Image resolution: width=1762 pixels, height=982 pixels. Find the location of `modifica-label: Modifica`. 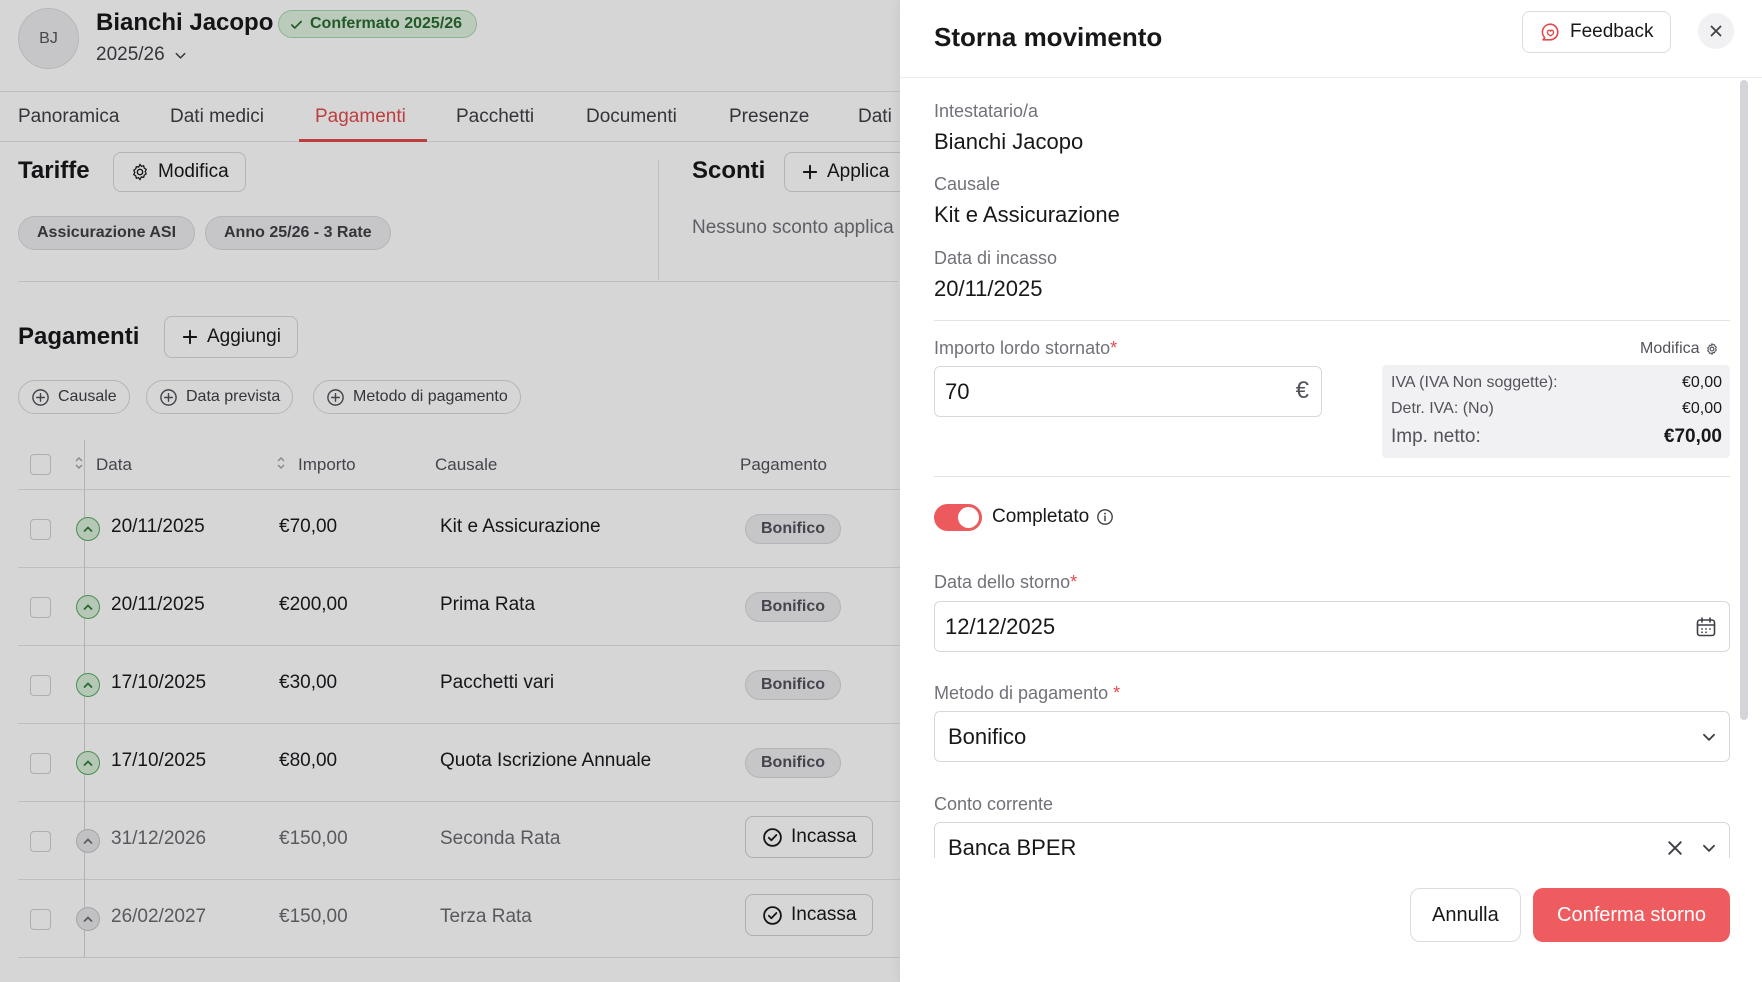

modifica-label: Modifica is located at coordinates (1670, 348).